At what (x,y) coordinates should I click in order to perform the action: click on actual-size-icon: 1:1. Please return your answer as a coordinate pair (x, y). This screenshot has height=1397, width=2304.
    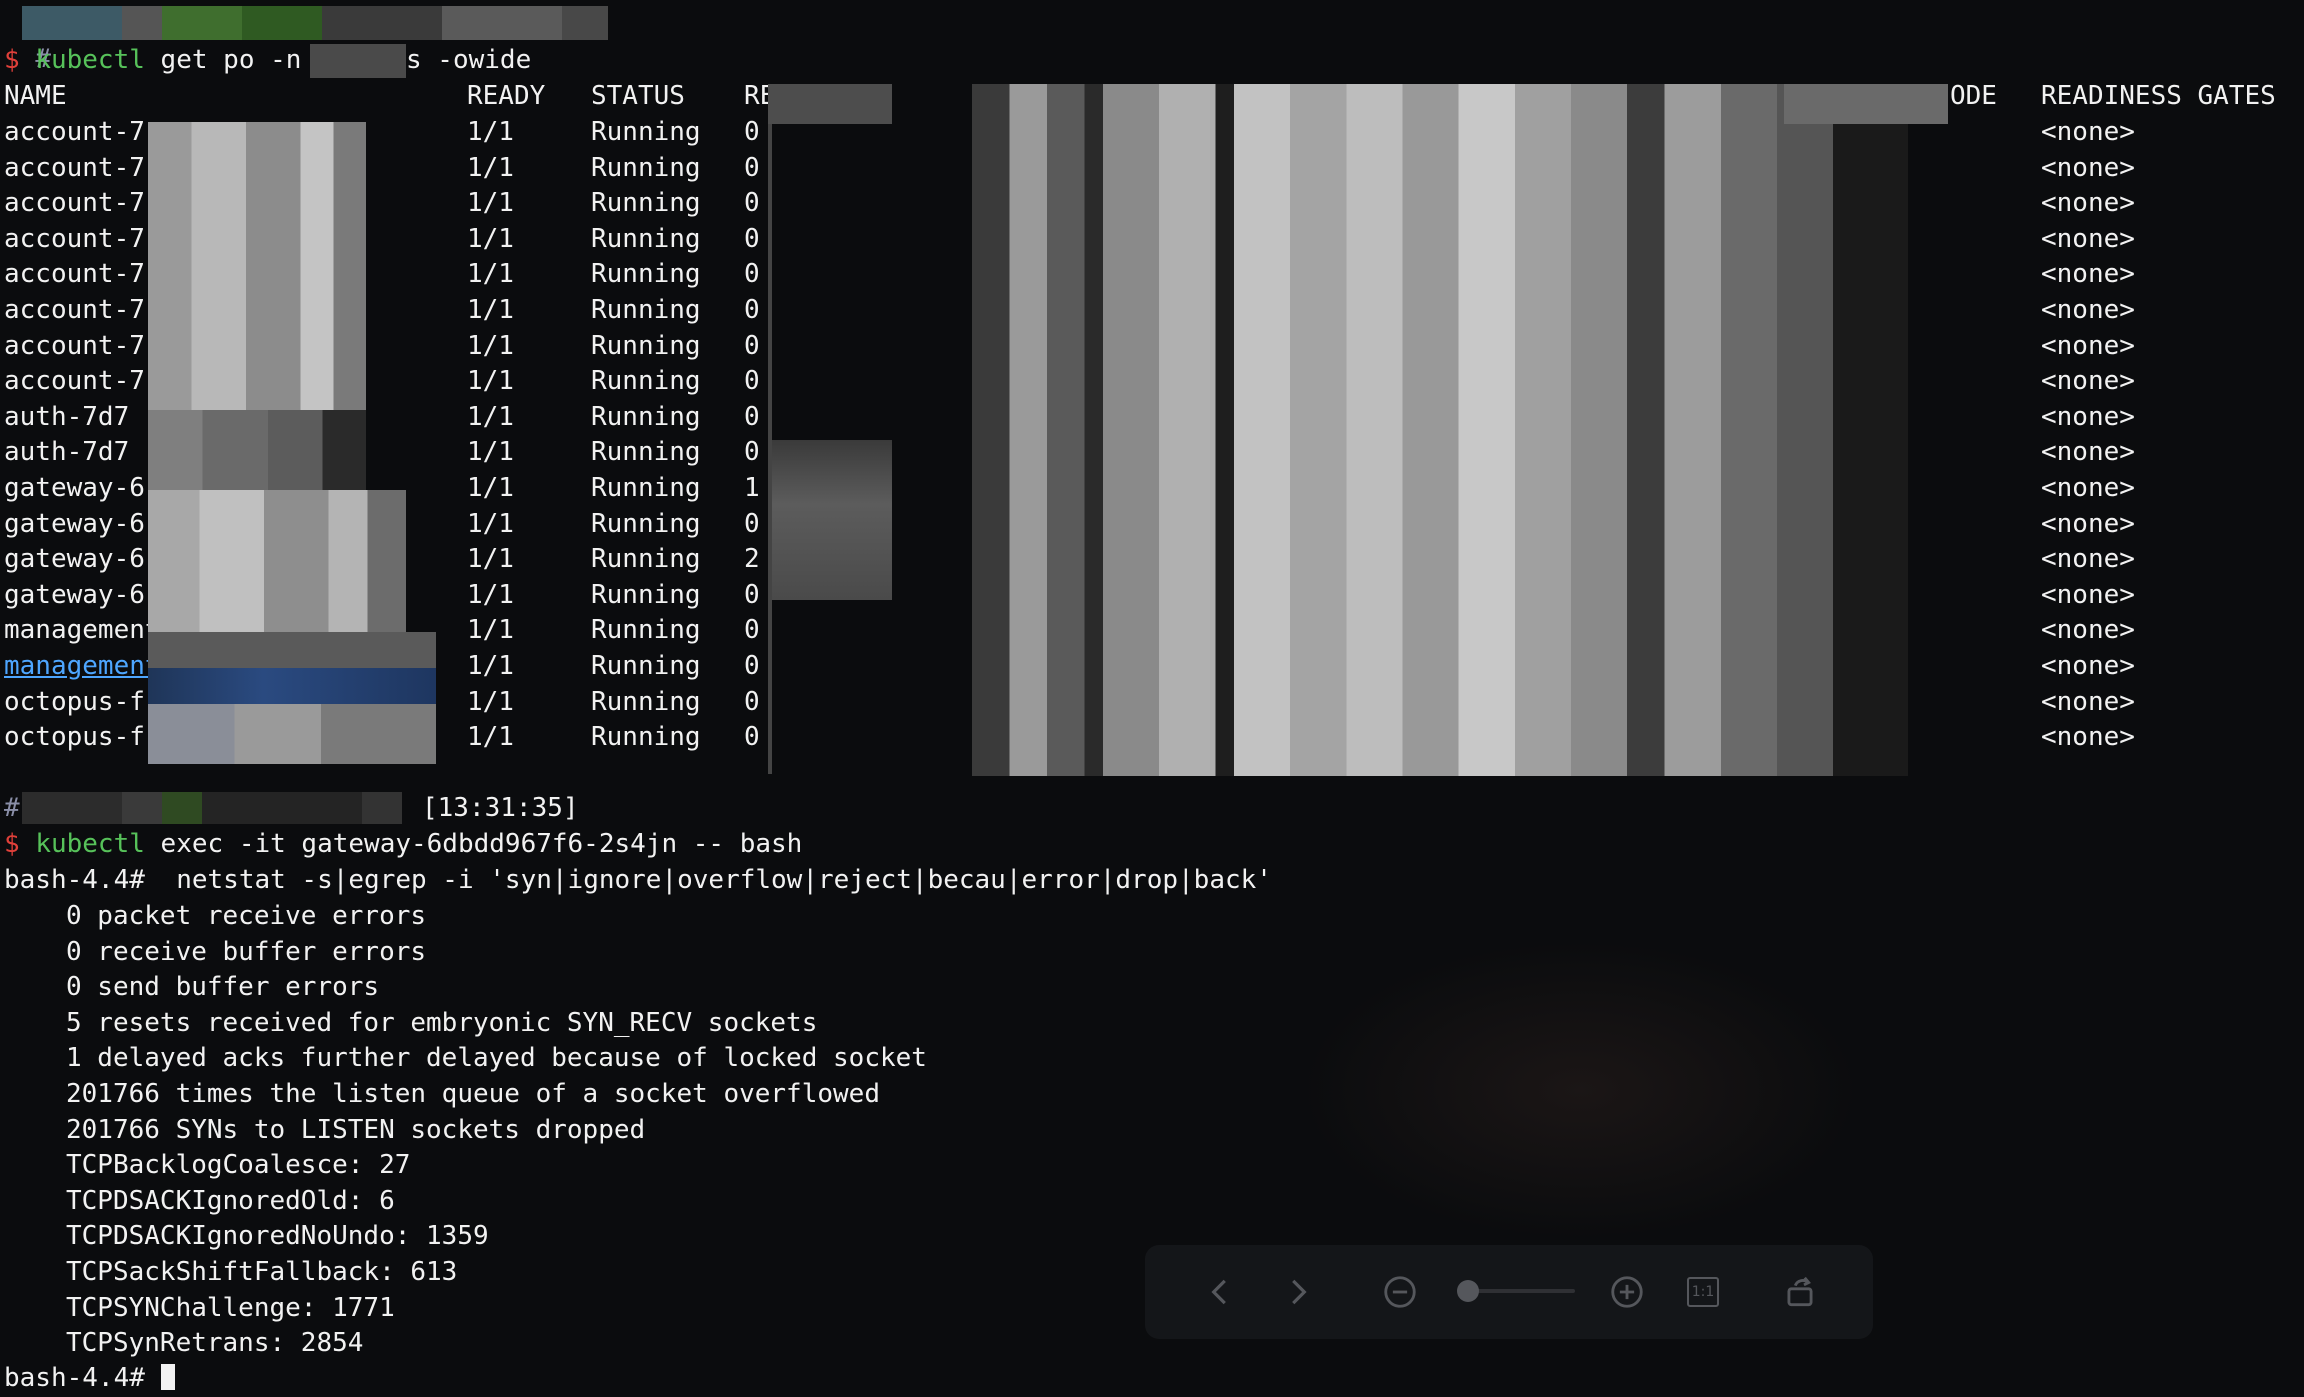
    Looking at the image, I should click on (1703, 1292).